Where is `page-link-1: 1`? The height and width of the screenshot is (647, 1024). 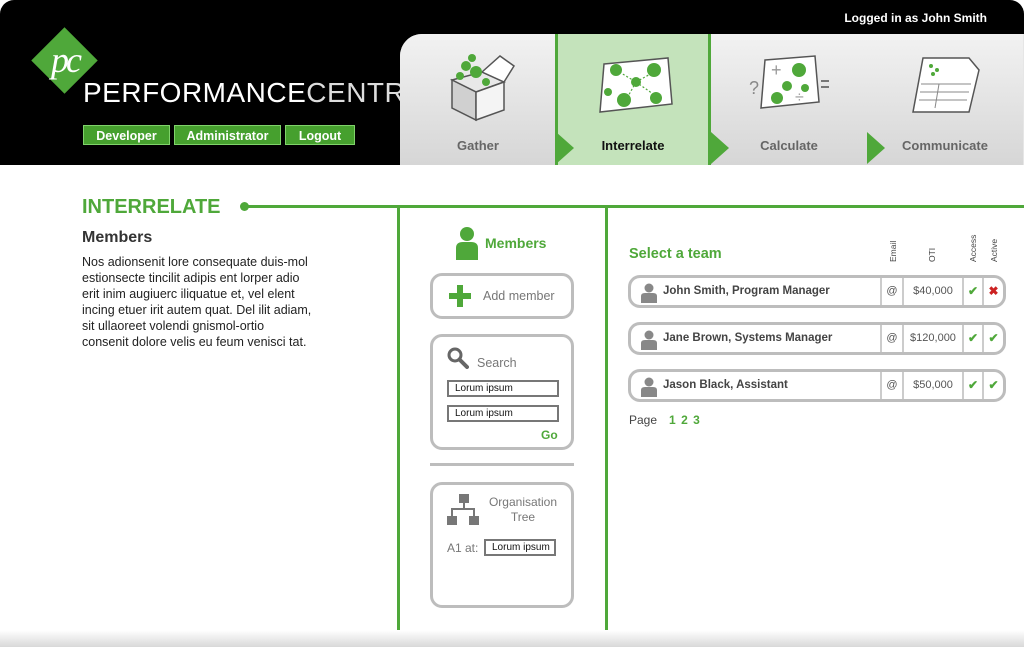 page-link-1: 1 is located at coordinates (672, 420).